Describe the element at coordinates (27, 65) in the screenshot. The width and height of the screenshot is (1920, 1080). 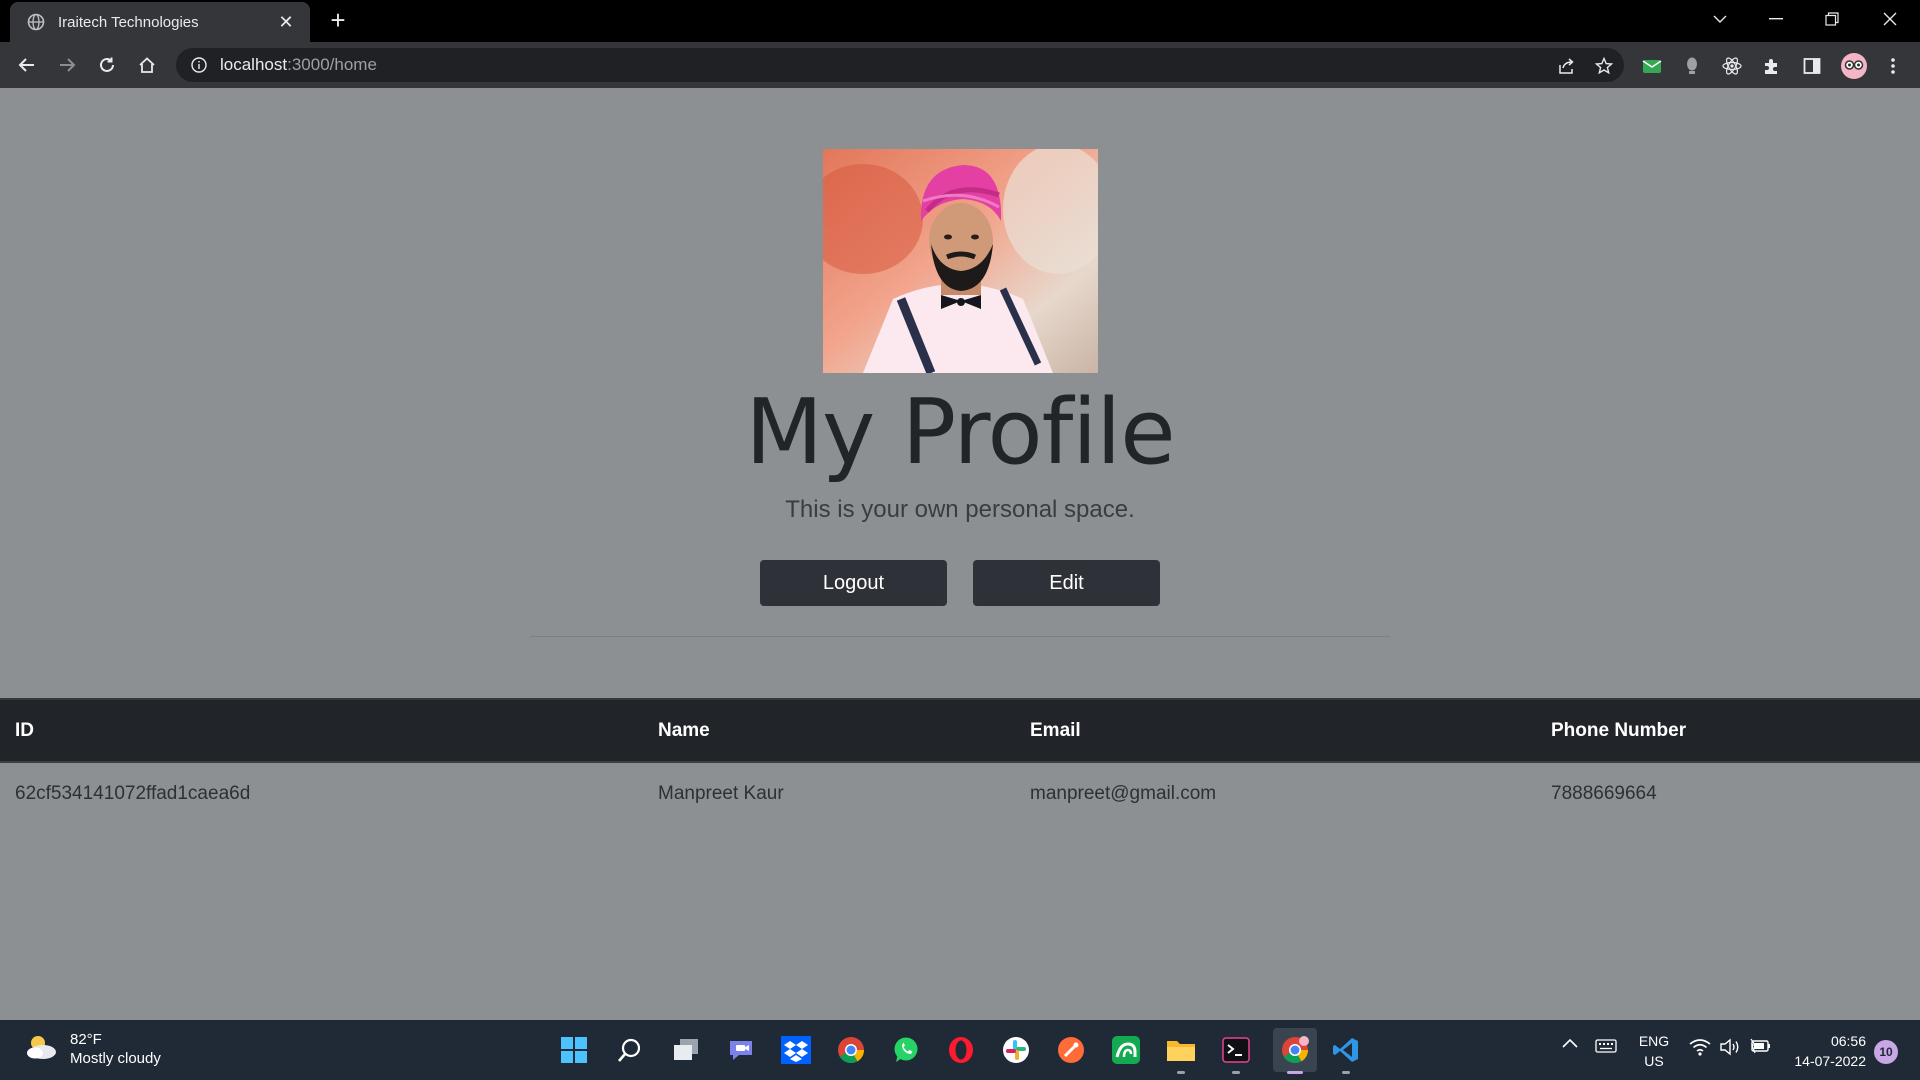
I see `back-icon` at that location.